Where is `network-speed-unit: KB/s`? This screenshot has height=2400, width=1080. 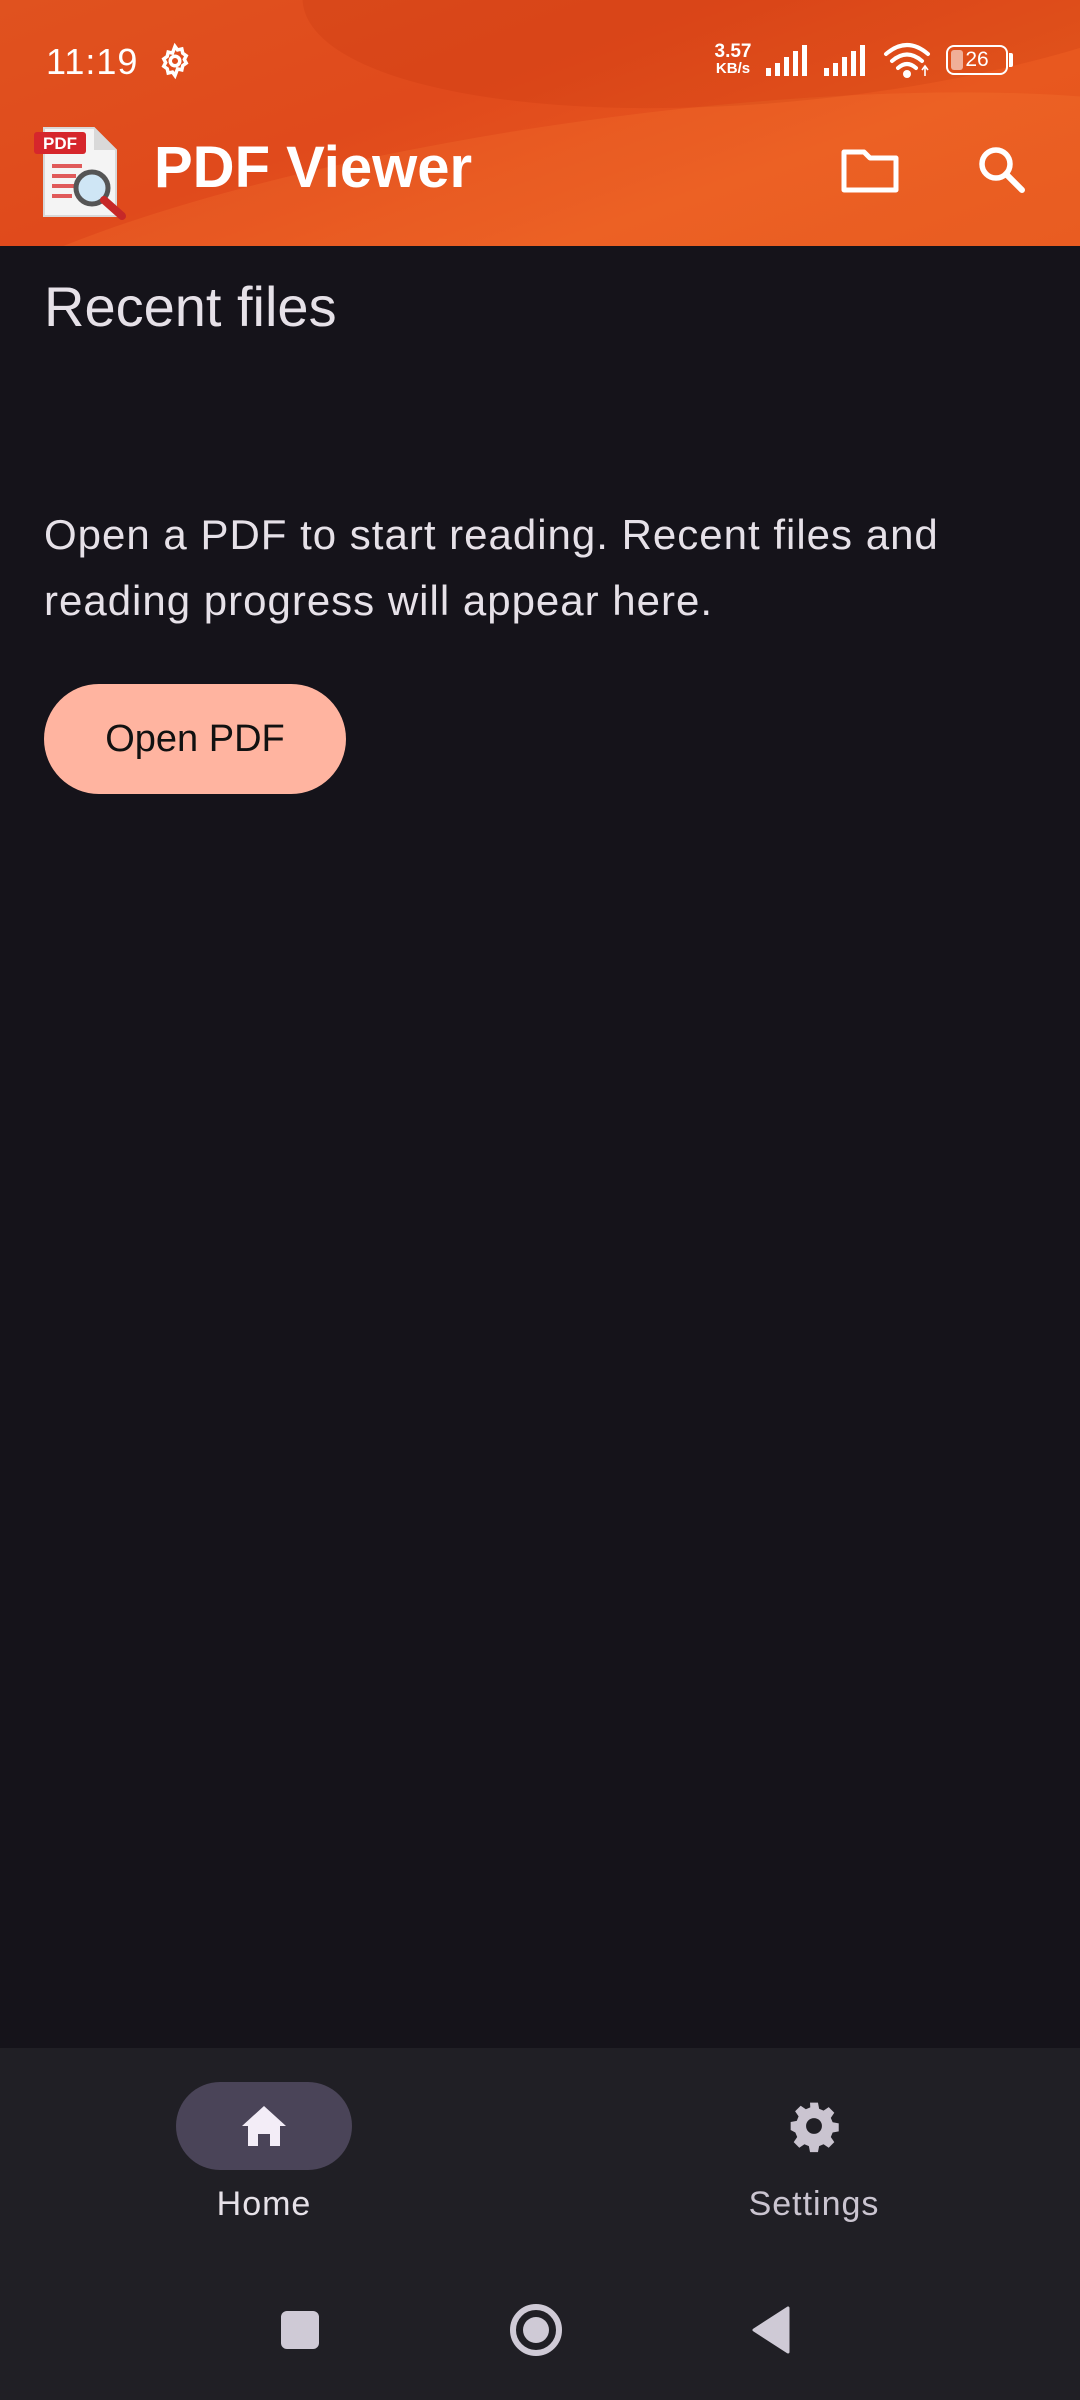
network-speed-unit: KB/s is located at coordinates (733, 68).